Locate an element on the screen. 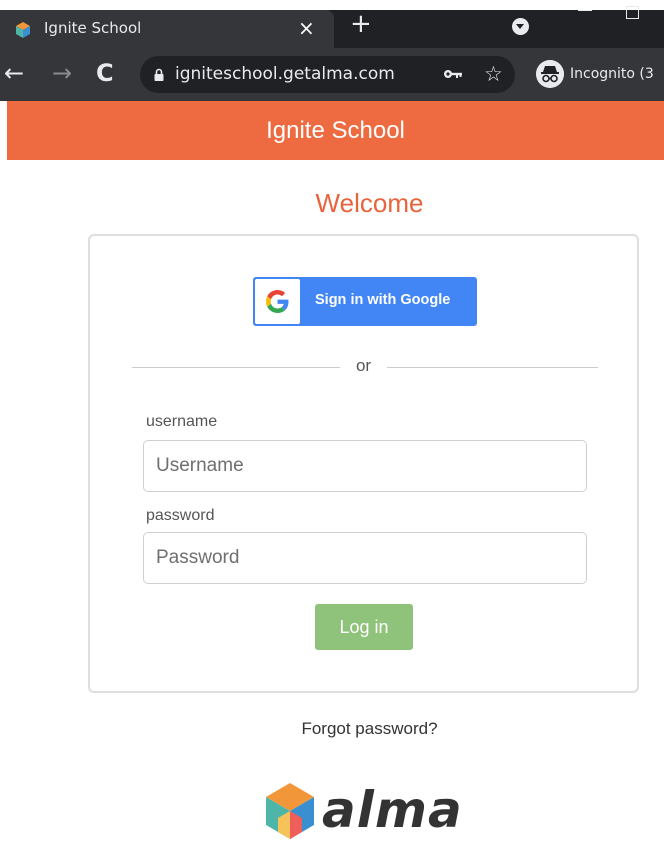 The image size is (664, 857). alma-logo-mark-icon is located at coordinates (290, 811).